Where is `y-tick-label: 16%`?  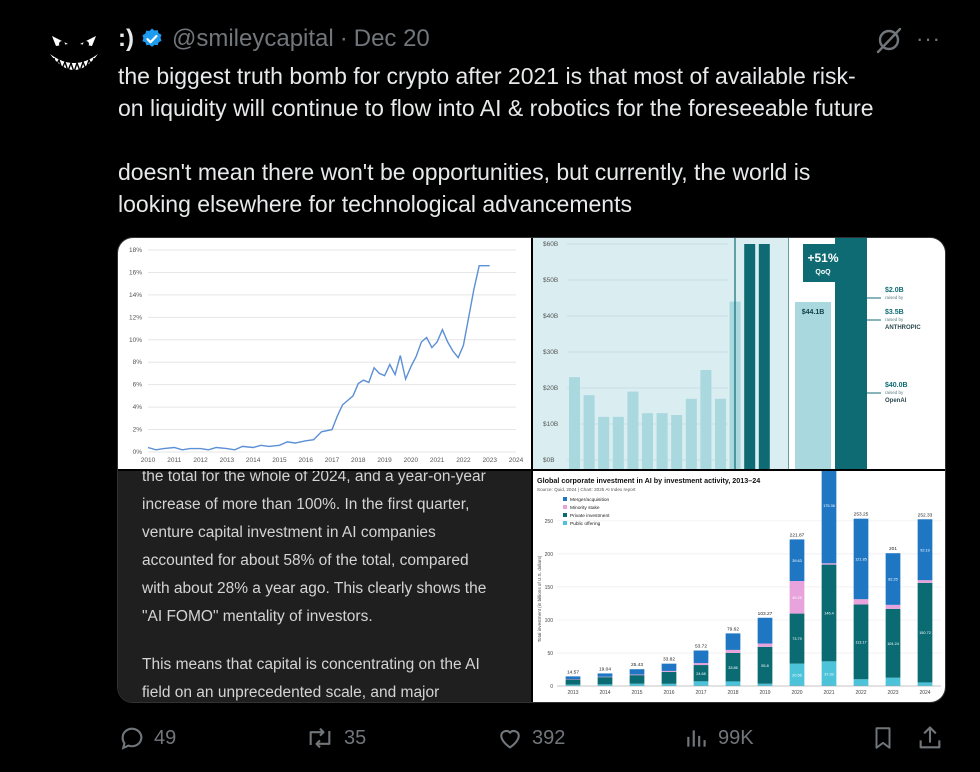 y-tick-label: 16% is located at coordinates (135, 272).